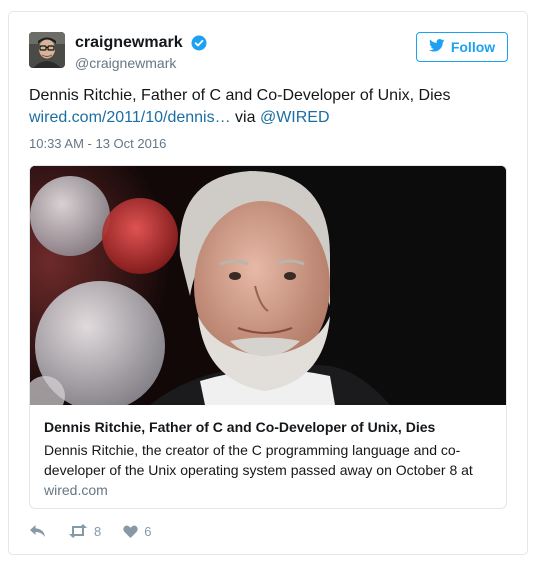 Image resolution: width=542 pixels, height=563 pixels. I want to click on reply-button, so click(37, 531).